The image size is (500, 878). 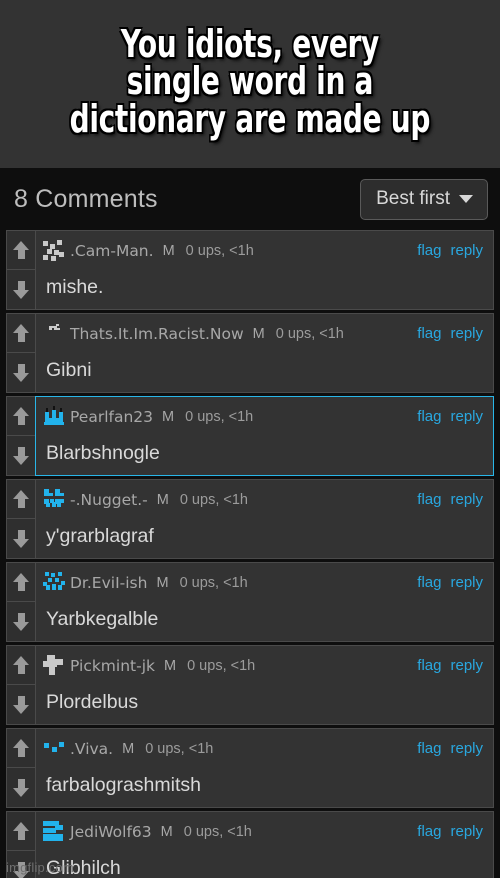 What do you see at coordinates (92, 701) in the screenshot?
I see `comment-text: Plordelbus` at bounding box center [92, 701].